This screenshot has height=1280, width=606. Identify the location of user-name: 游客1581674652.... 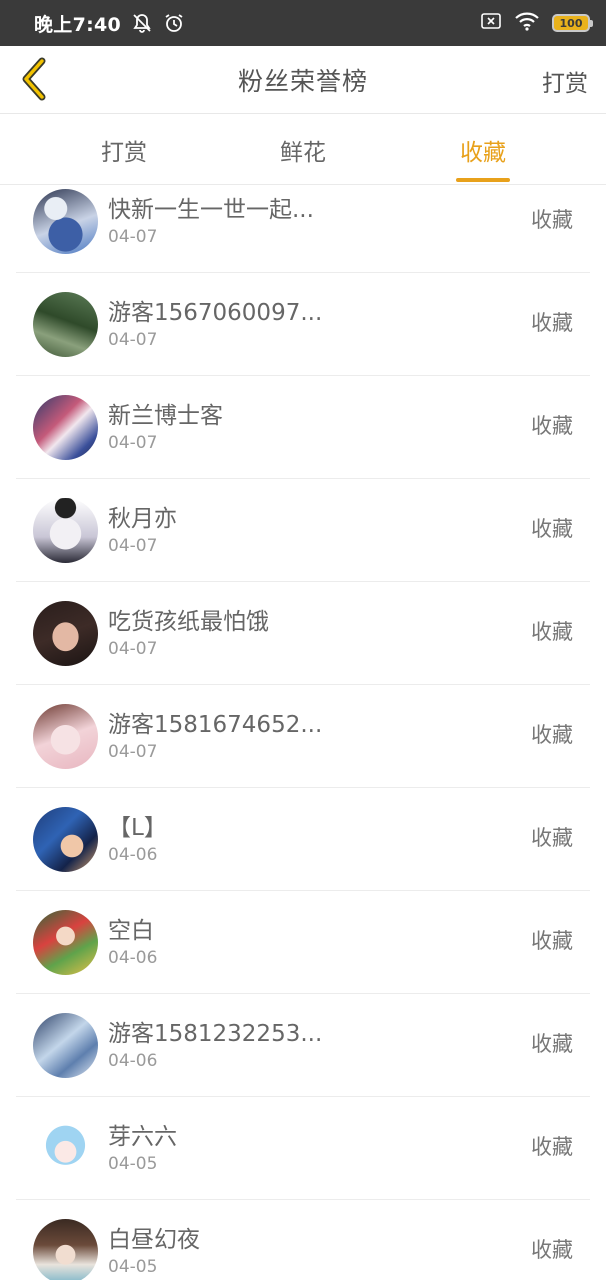
(215, 725).